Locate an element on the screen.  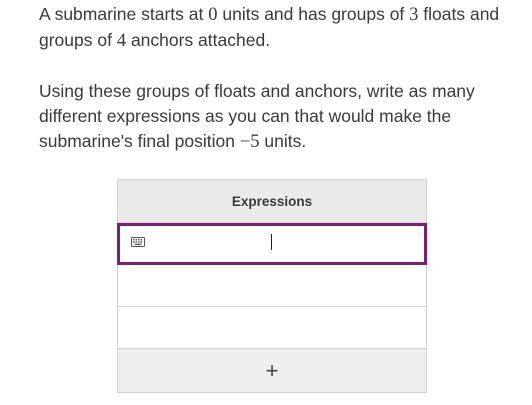
keyboard-icon is located at coordinates (138, 242).